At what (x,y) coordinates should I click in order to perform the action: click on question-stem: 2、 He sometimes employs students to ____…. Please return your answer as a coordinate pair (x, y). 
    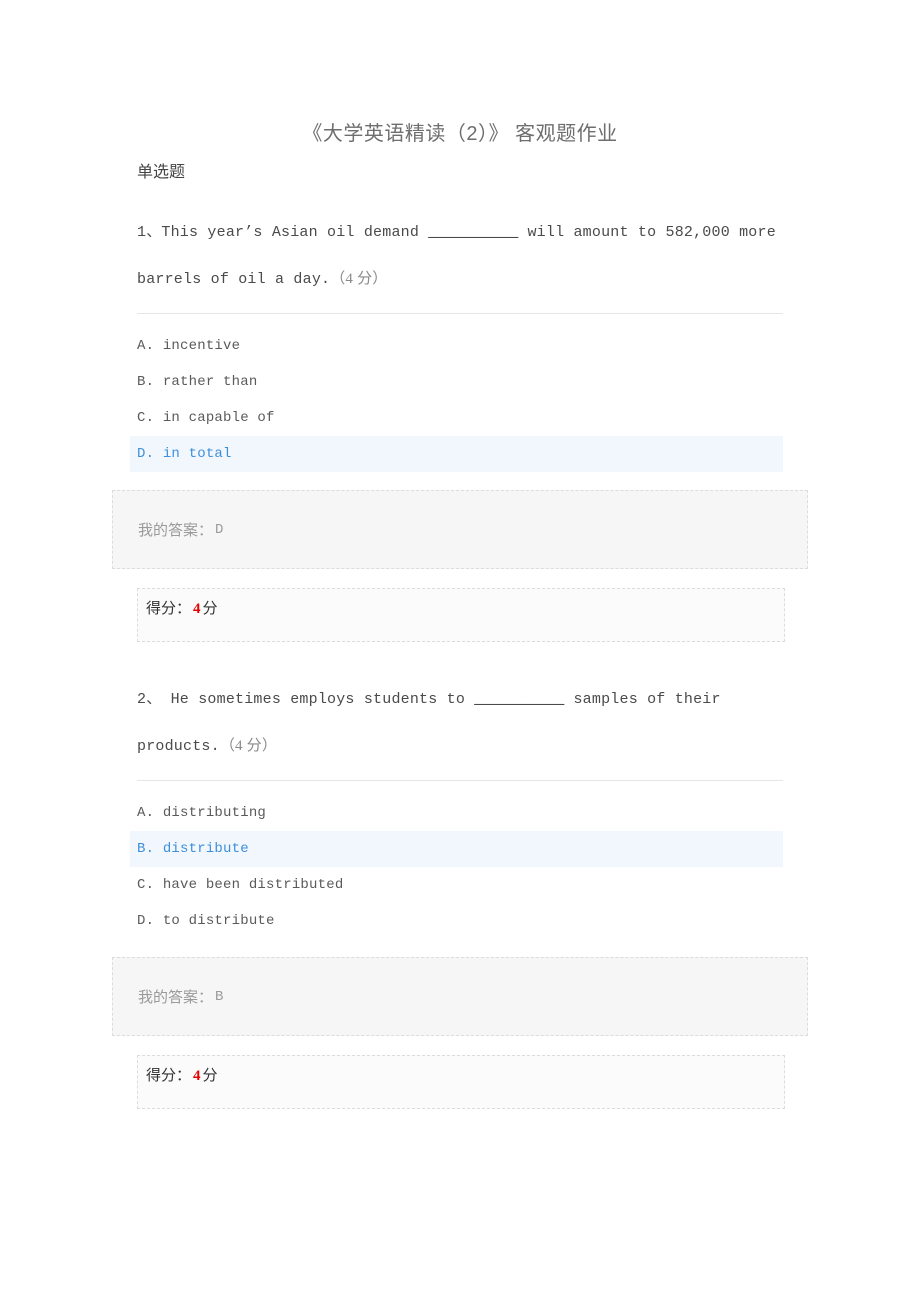
    Looking at the image, I should click on (460, 723).